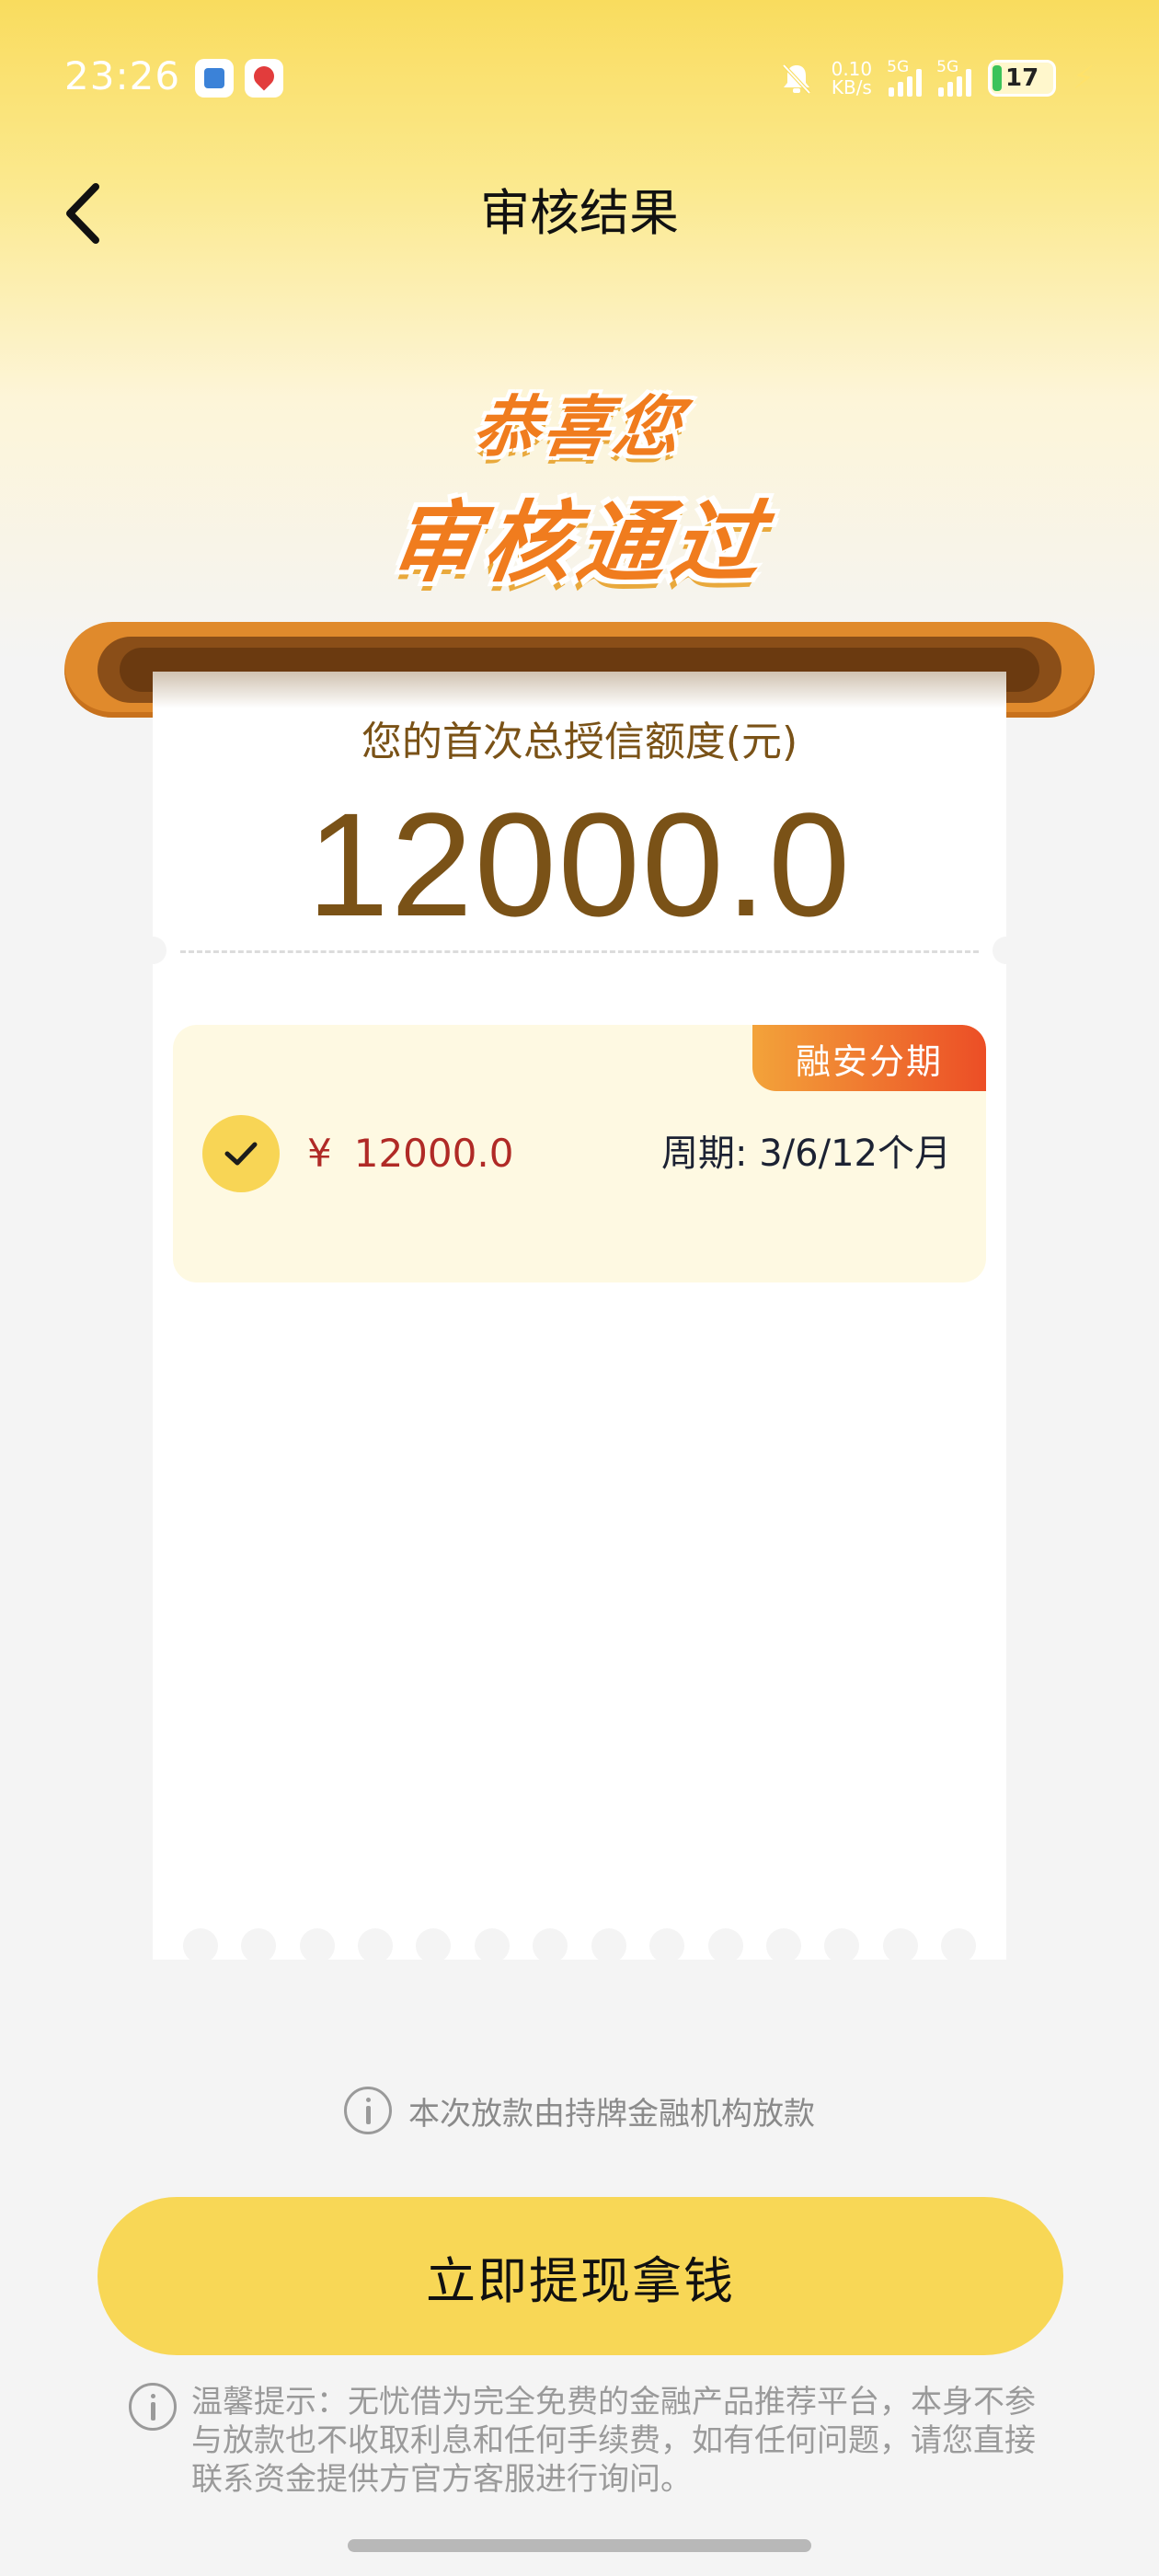 Image resolution: width=1159 pixels, height=2576 pixels. What do you see at coordinates (580, 2276) in the screenshot?
I see `withdraw-button: 立即提现拿钱` at bounding box center [580, 2276].